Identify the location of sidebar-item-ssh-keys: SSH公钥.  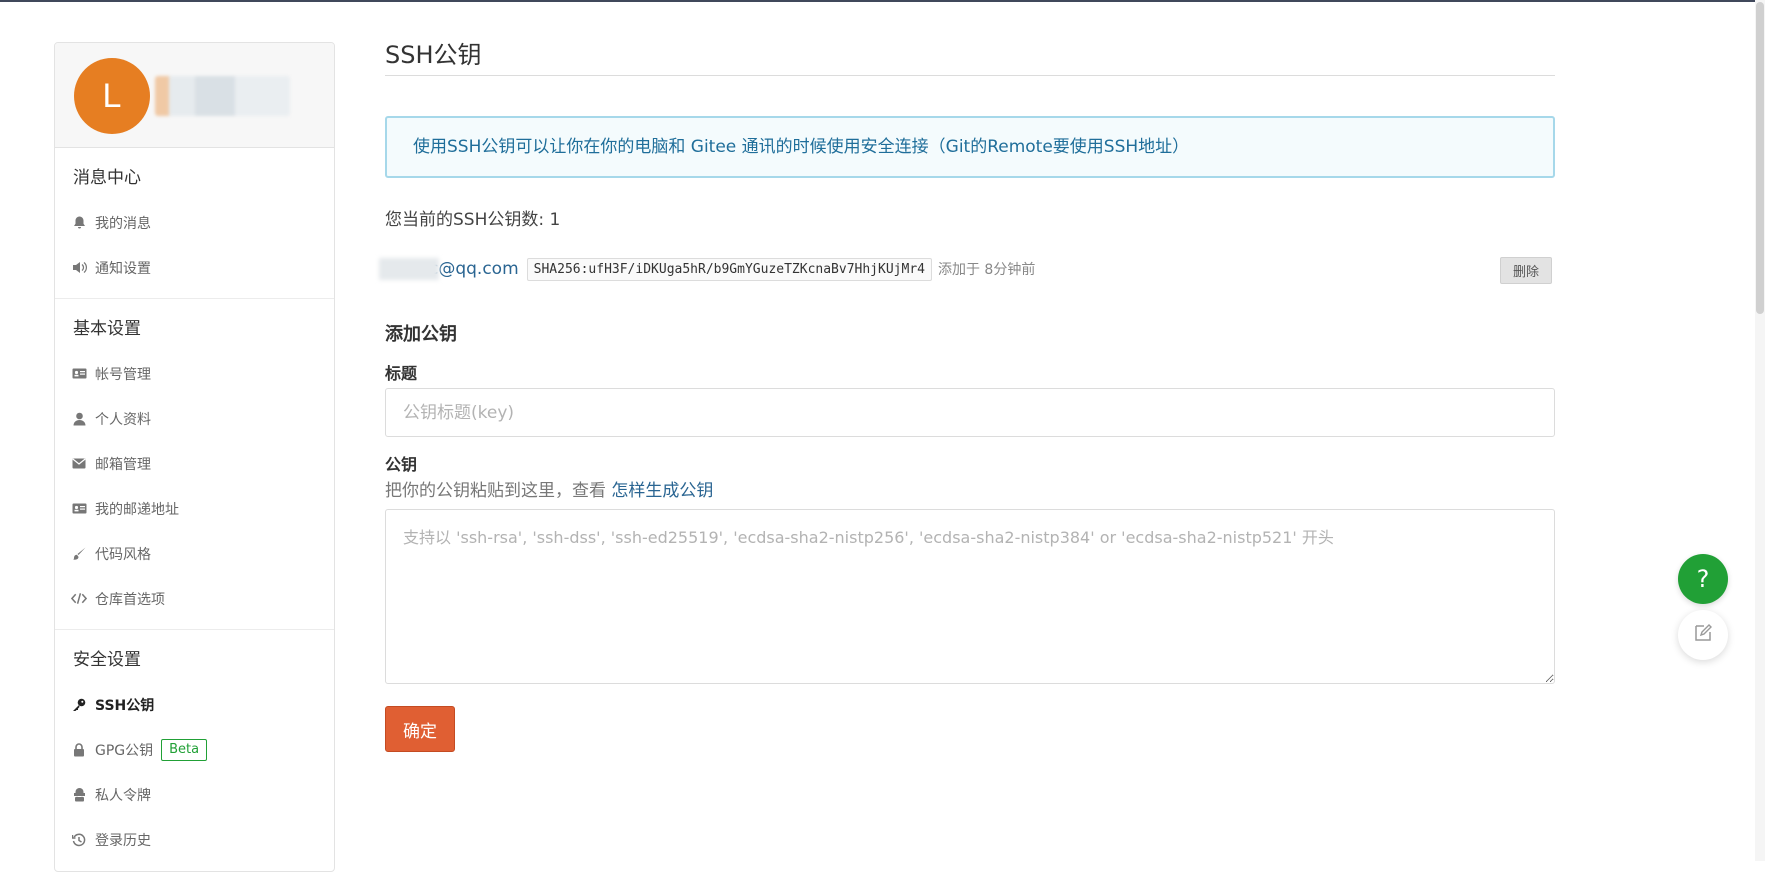
(194, 704).